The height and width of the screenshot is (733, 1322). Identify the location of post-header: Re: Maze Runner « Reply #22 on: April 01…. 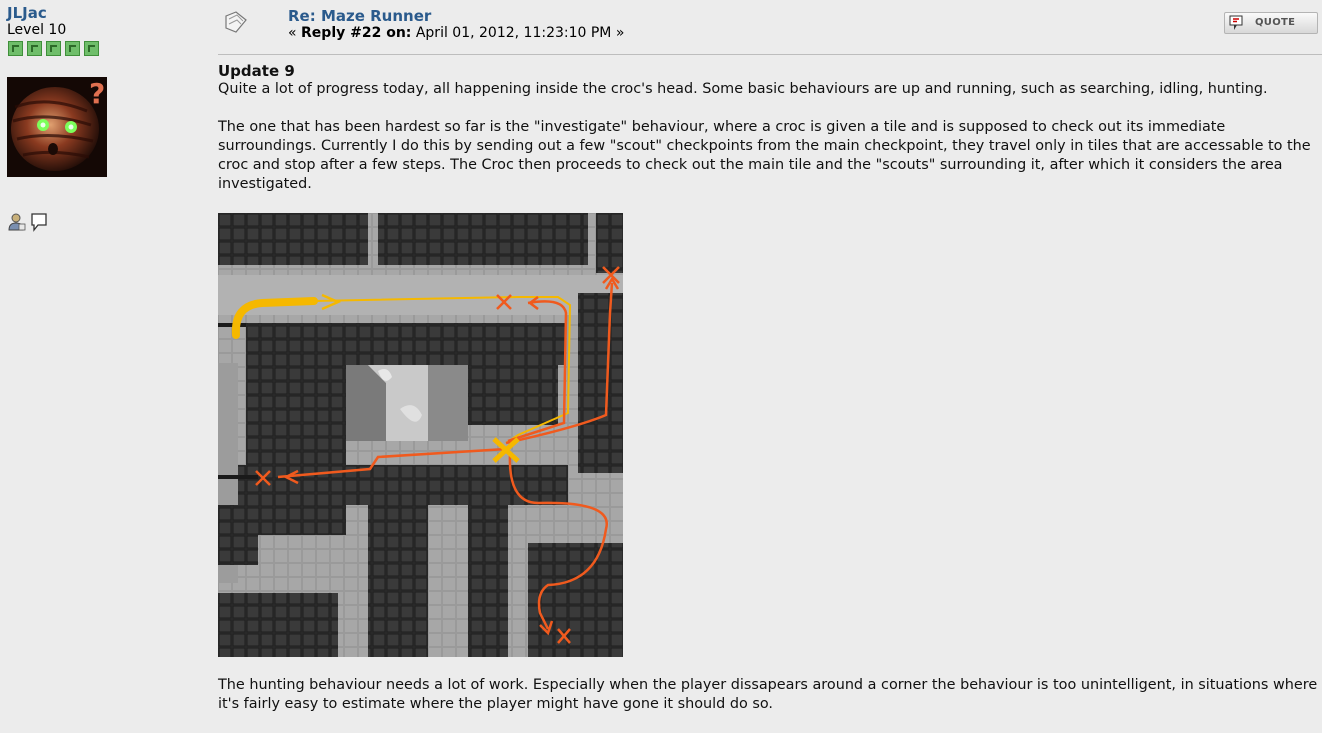
(770, 31).